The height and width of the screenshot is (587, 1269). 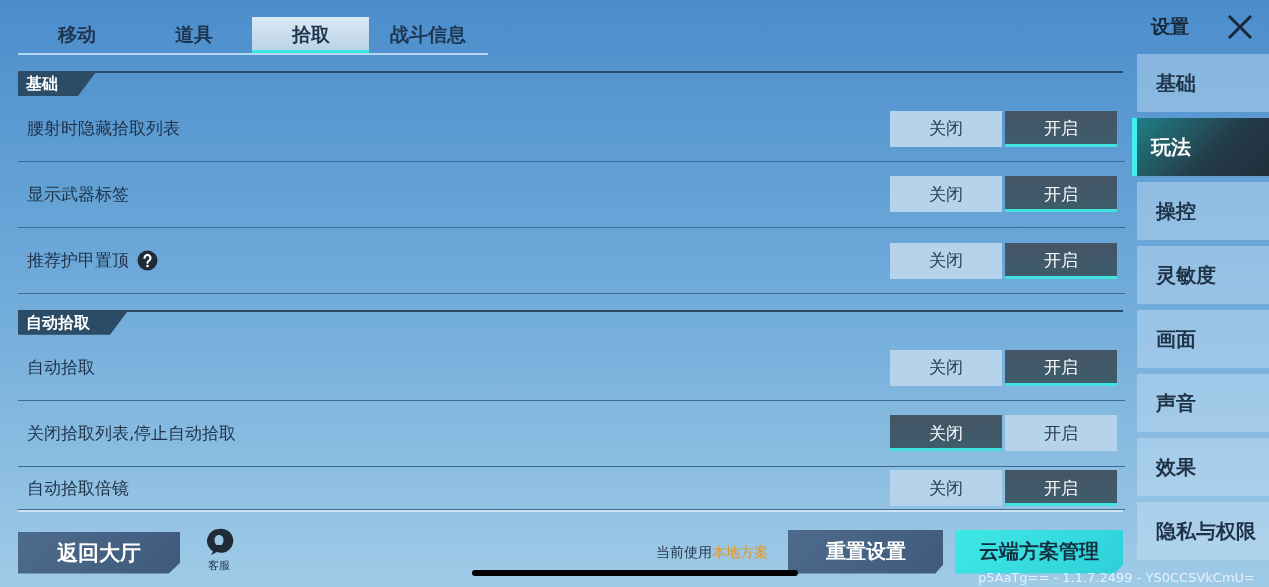 What do you see at coordinates (1203, 83) in the screenshot?
I see `sidebar-item: 基础` at bounding box center [1203, 83].